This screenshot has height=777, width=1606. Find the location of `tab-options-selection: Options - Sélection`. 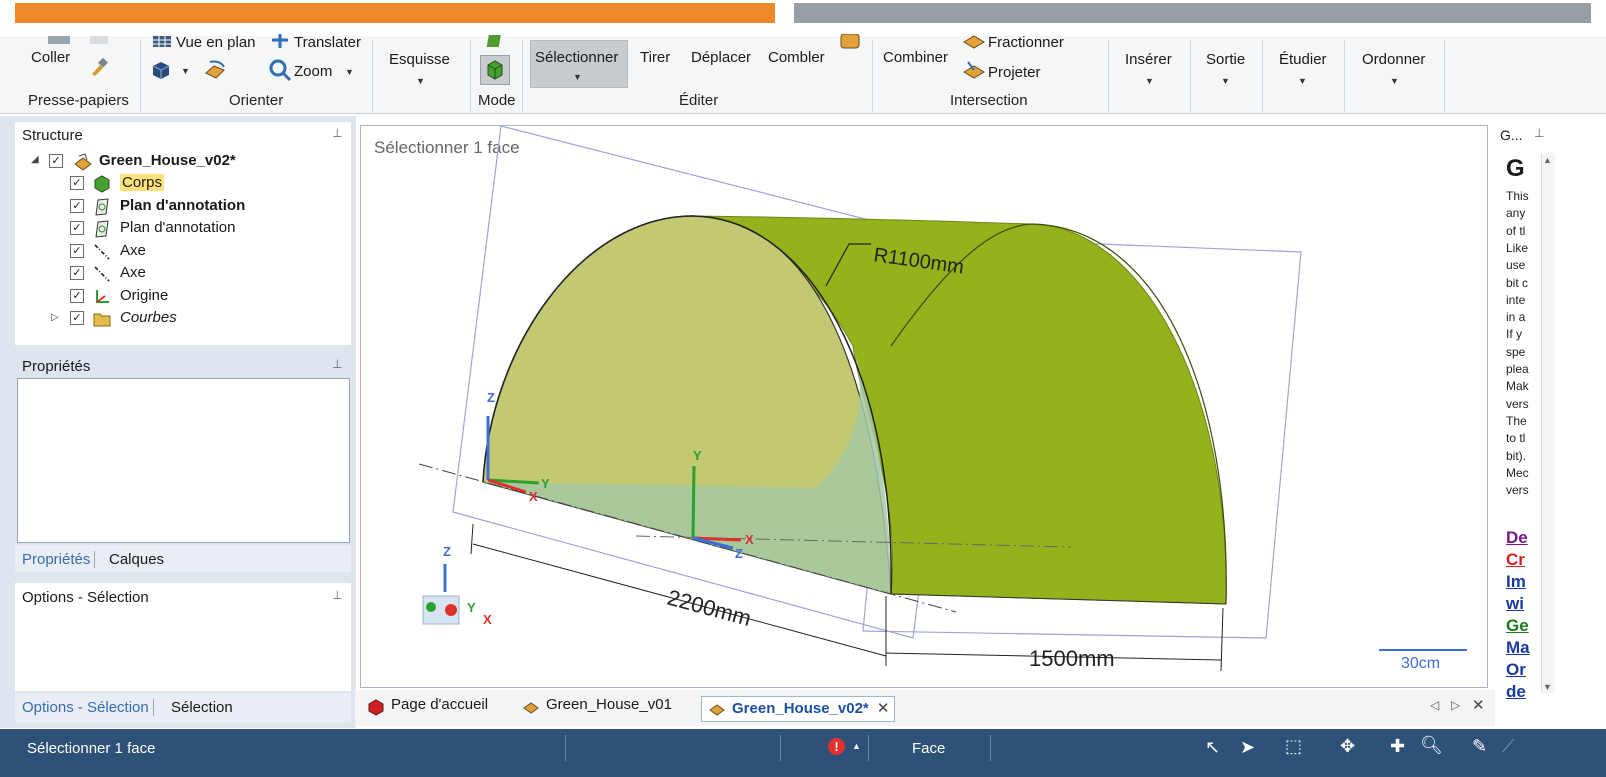

tab-options-selection: Options - Sélection is located at coordinates (88, 707).